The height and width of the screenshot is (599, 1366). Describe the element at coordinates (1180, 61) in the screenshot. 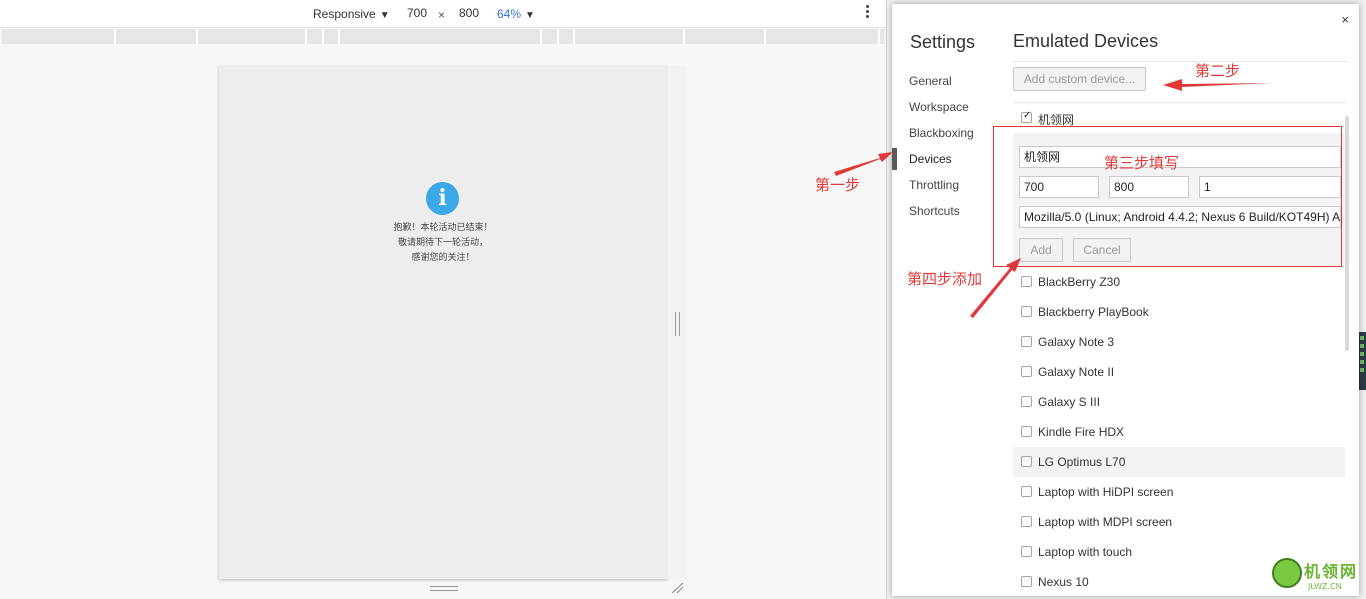

I see `section-divider` at that location.